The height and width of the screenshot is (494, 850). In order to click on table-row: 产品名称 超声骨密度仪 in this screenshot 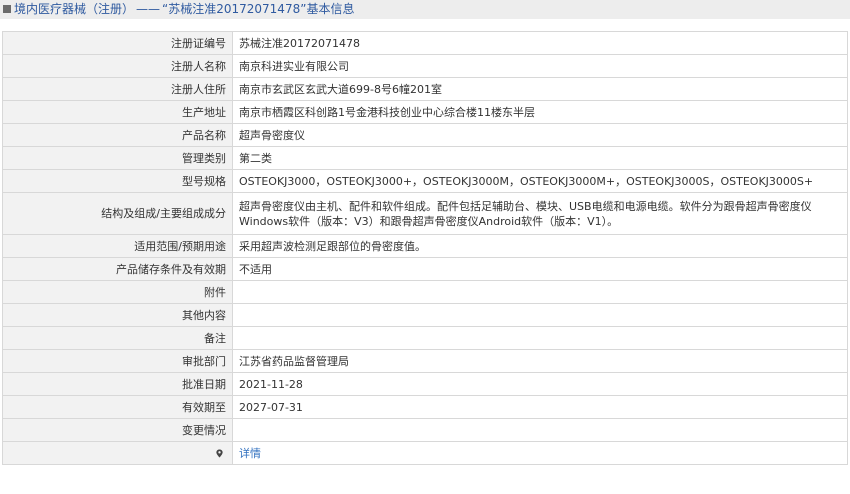, I will do `click(425, 135)`.